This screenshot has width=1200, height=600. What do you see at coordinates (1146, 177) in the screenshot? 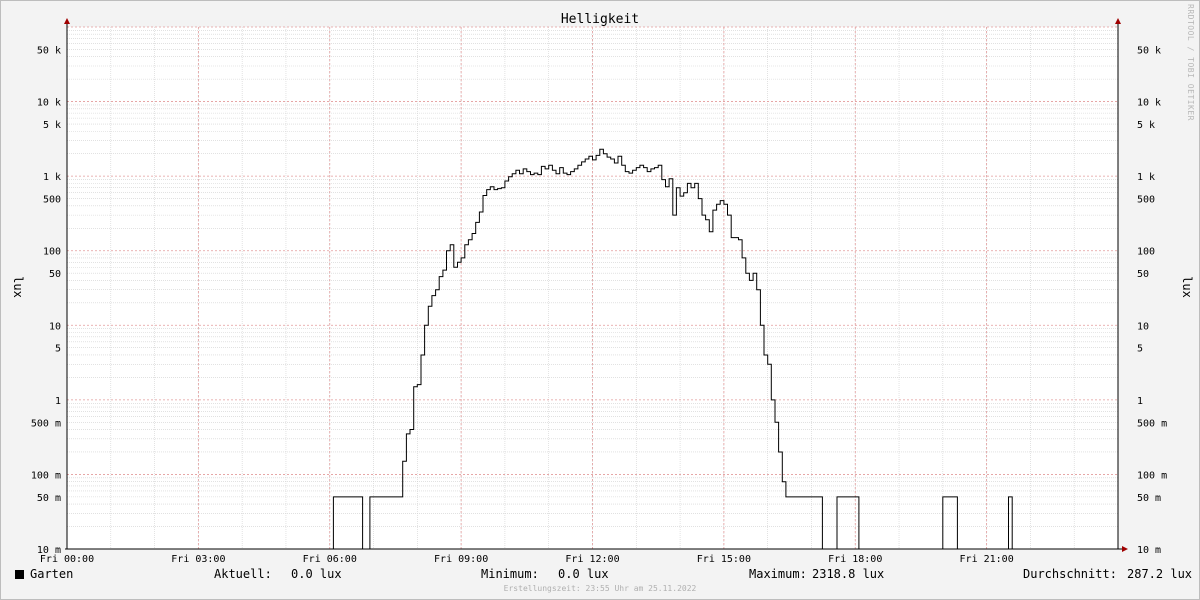
I see `y-tick-label-right: 1 k` at bounding box center [1146, 177].